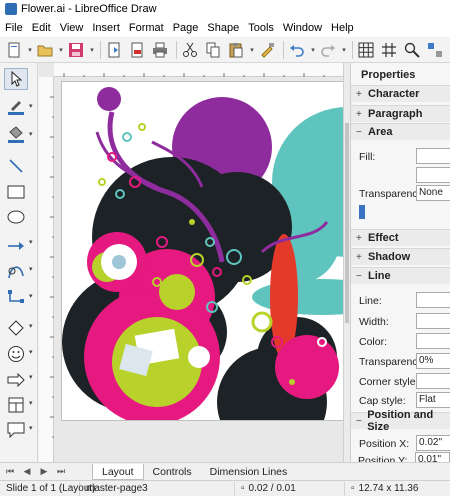  I want to click on cut-icon, so click(190, 50).